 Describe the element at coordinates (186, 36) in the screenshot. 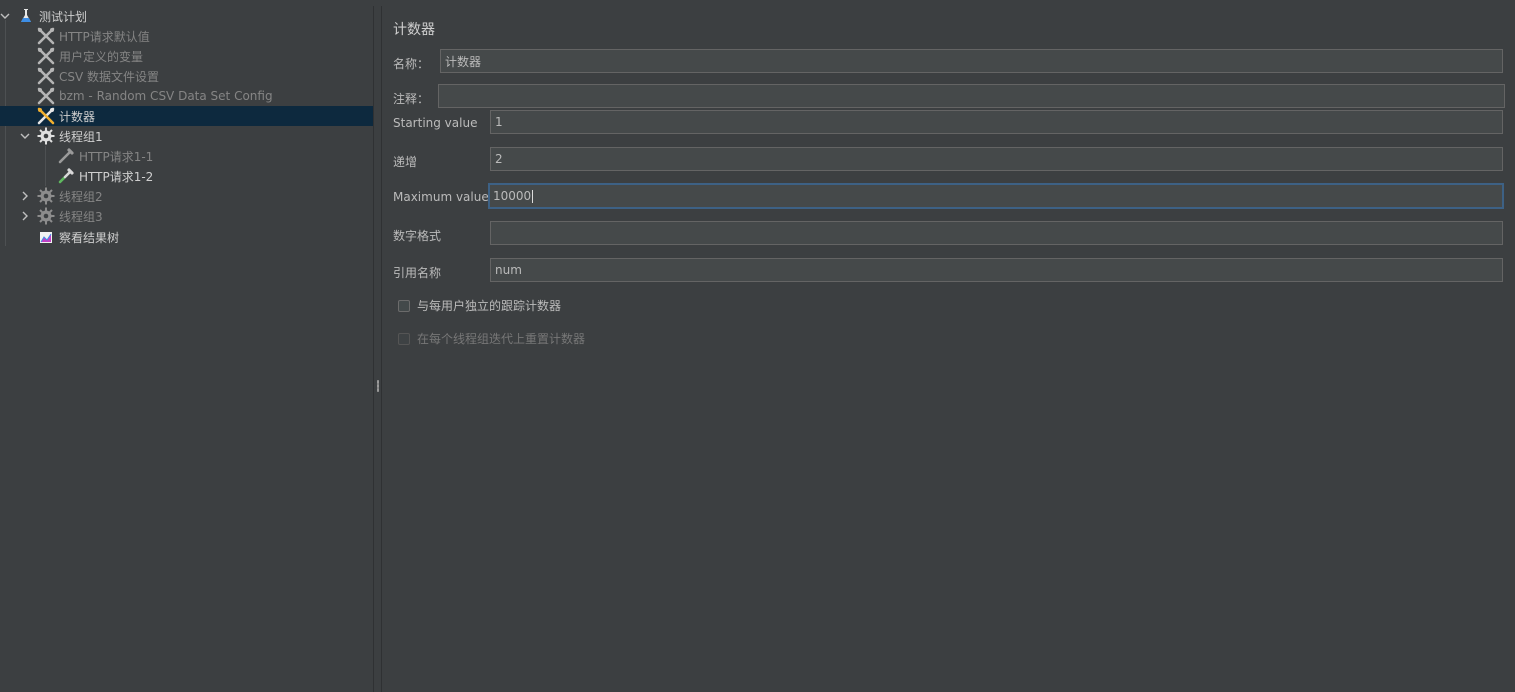

I see `tree-item-http-defaults: HTTP请求默认值` at that location.